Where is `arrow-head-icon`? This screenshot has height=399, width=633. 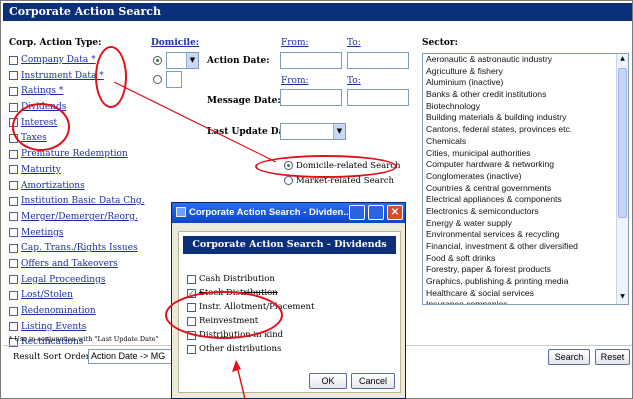
arrow-head-icon is located at coordinates (236, 366).